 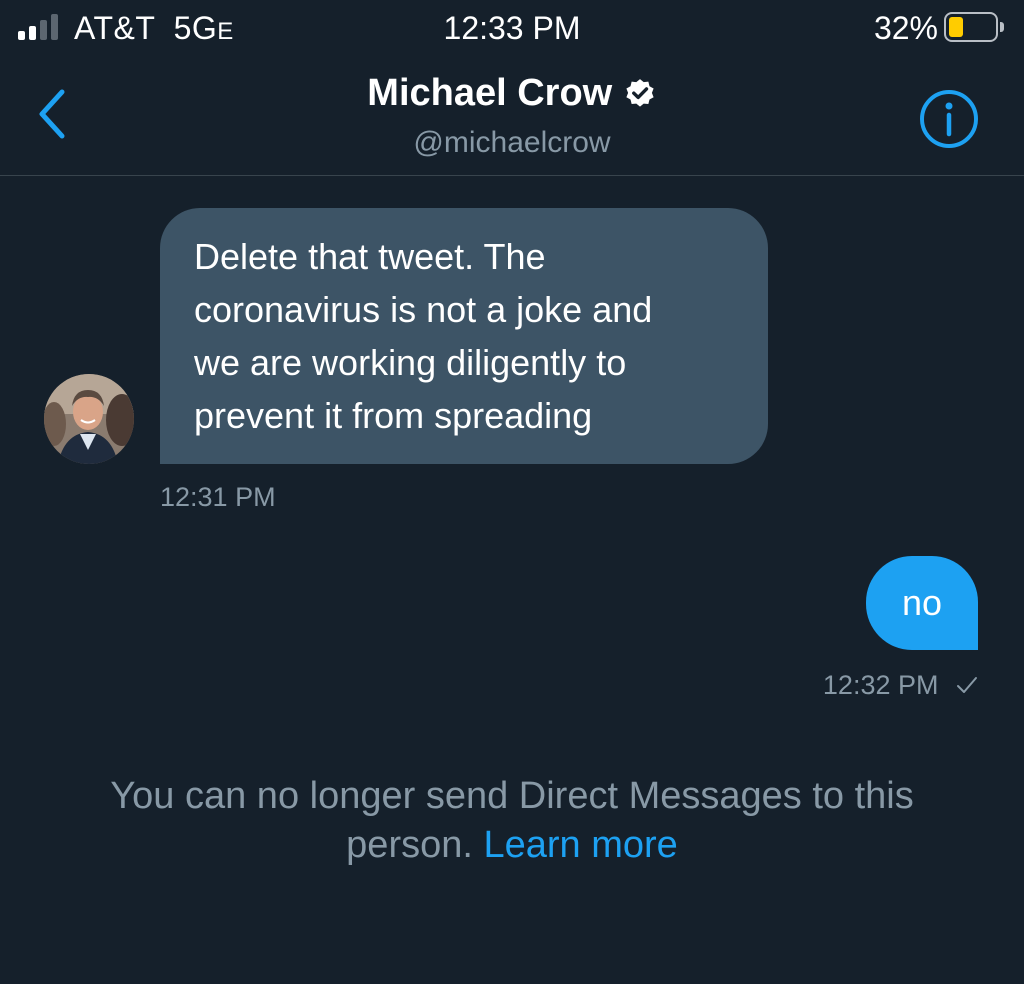 I want to click on message-line: coronavirus is not a joke and, so click(x=423, y=309).